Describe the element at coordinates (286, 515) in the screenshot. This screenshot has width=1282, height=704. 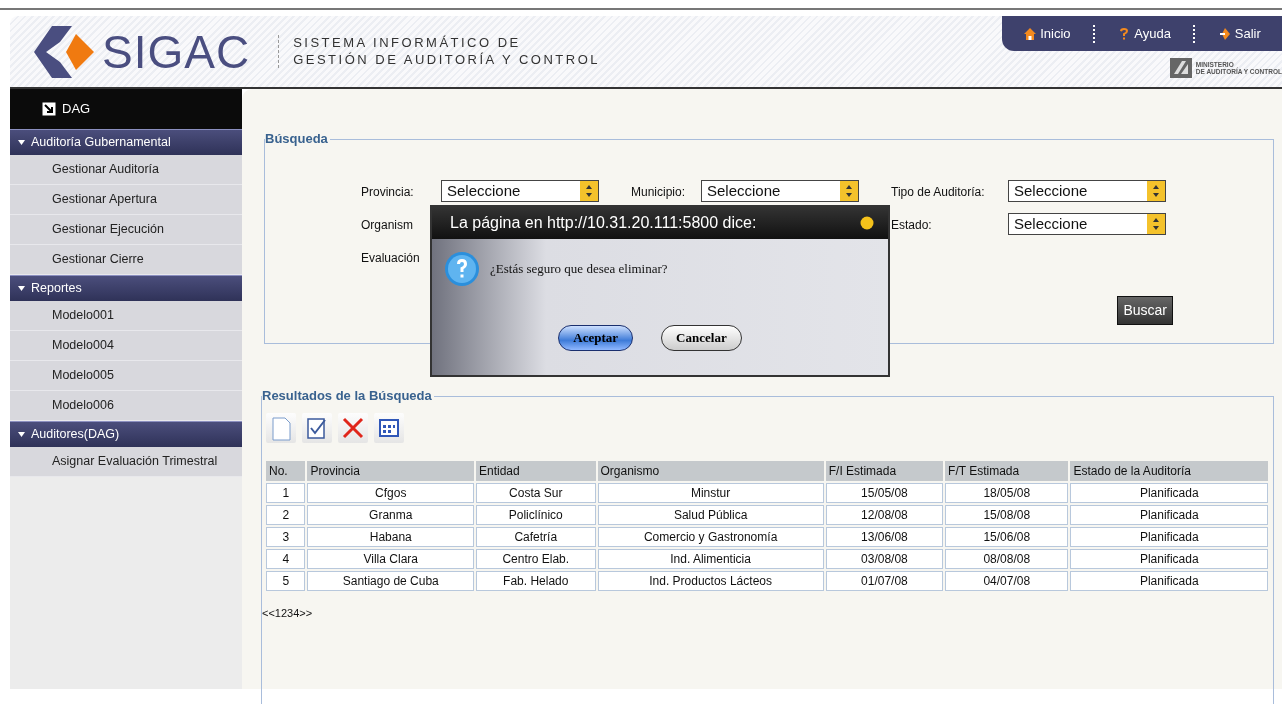
I see `table-cell: 2` at that location.